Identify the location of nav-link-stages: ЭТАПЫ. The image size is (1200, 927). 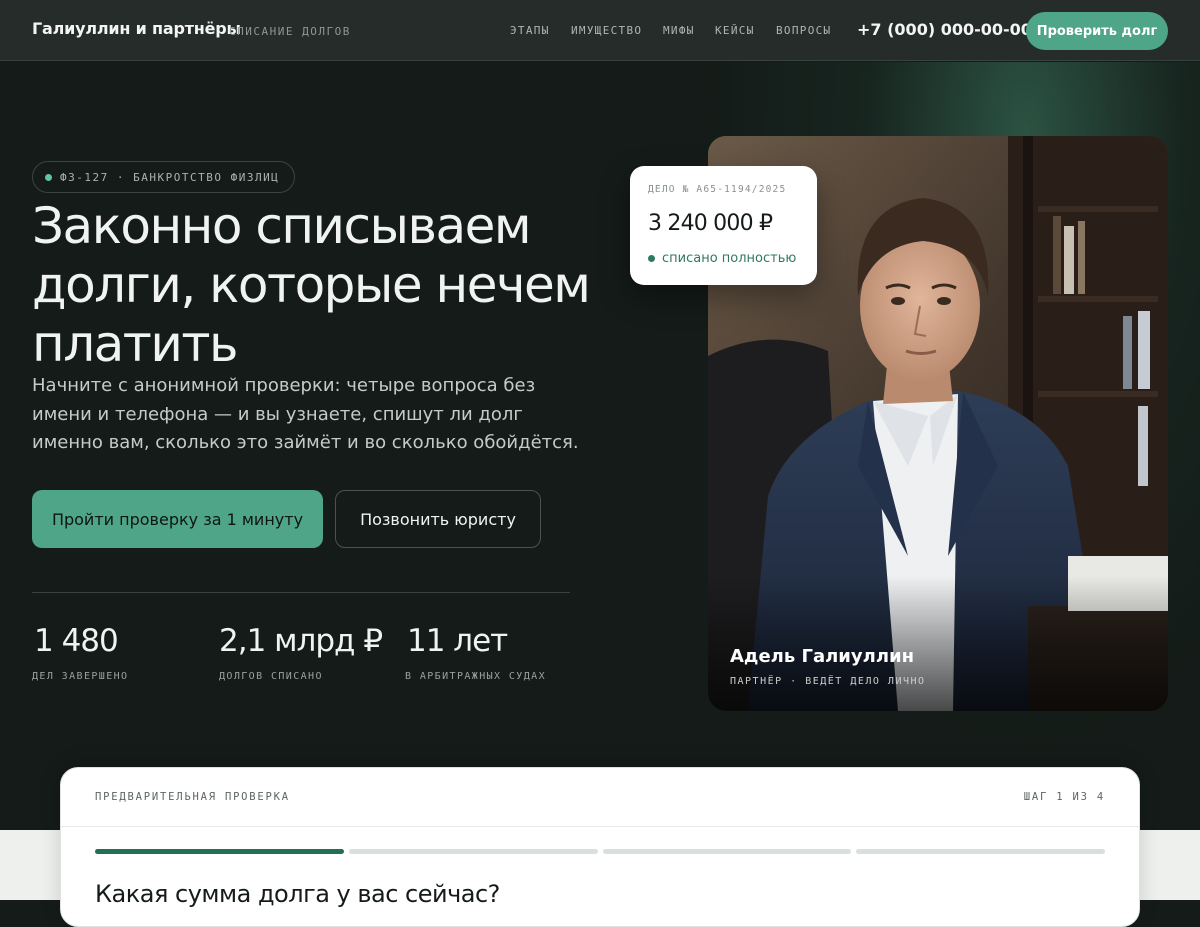
(530, 30).